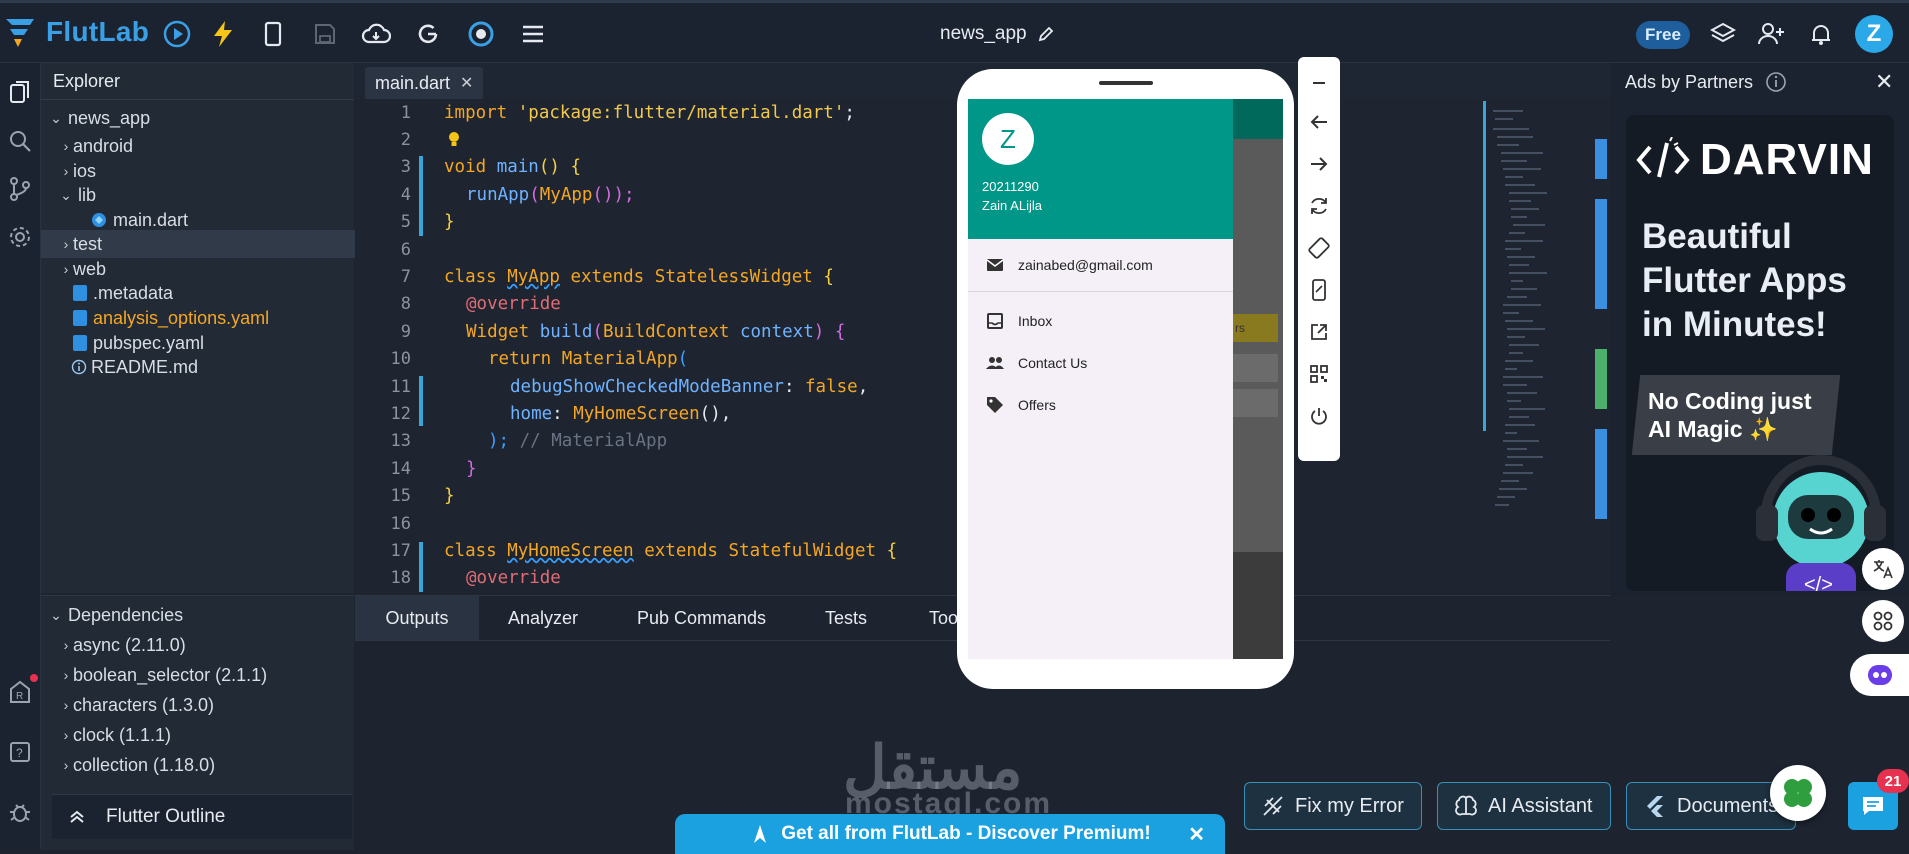  Describe the element at coordinates (273, 34) in the screenshot. I see `device-icon` at that location.